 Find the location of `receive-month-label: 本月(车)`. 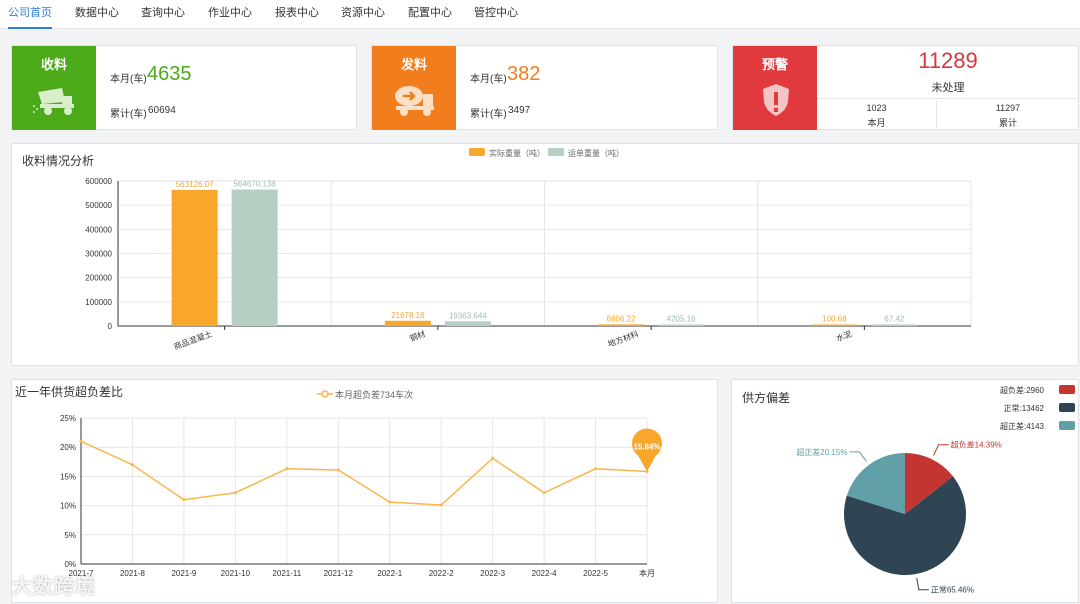

receive-month-label: 本月(车) is located at coordinates (128, 79).